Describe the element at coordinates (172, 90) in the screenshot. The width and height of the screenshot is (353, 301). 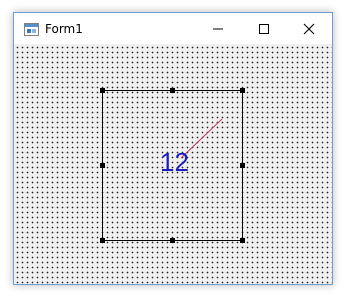
I see `selection-handle-top` at that location.